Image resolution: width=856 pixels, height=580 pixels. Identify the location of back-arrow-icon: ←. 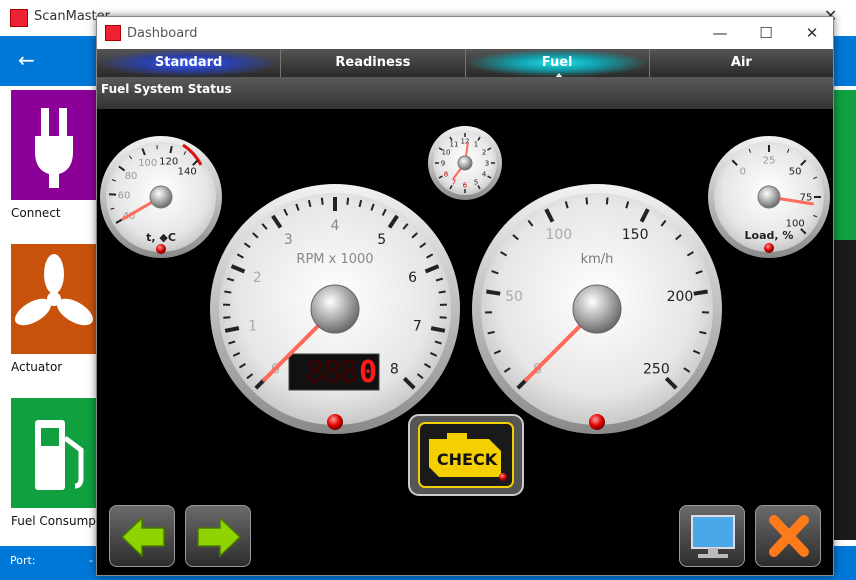
(26, 60).